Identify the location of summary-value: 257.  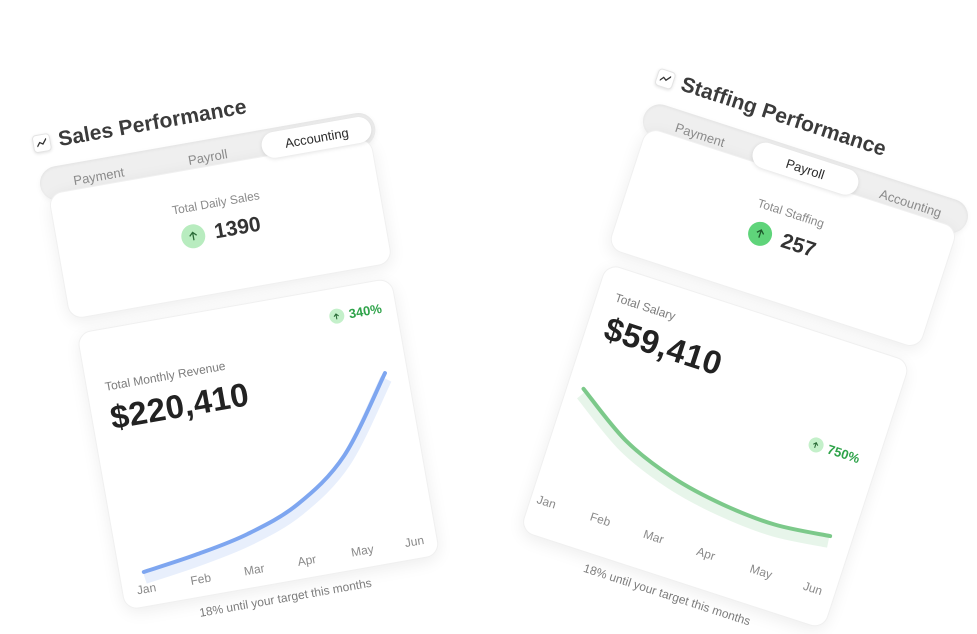
(798, 246).